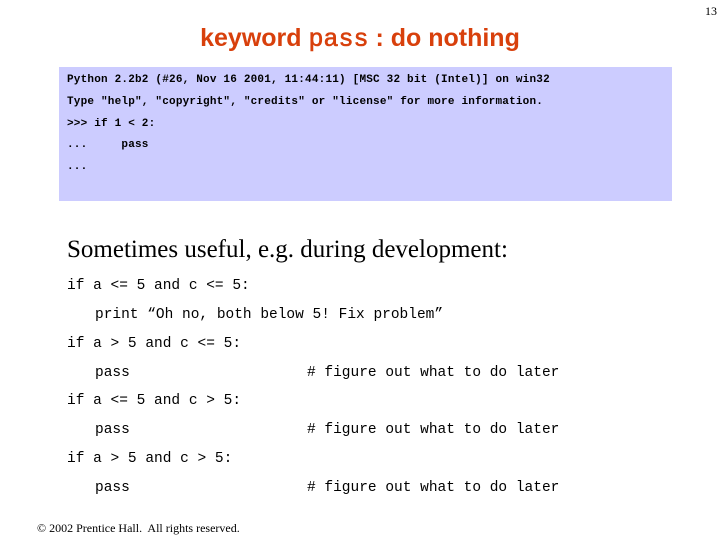  I want to click on page-number: 13, so click(711, 11).